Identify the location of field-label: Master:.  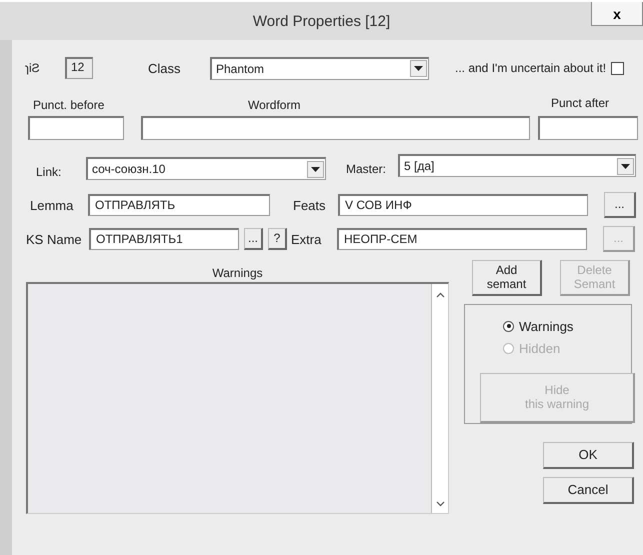
(367, 169).